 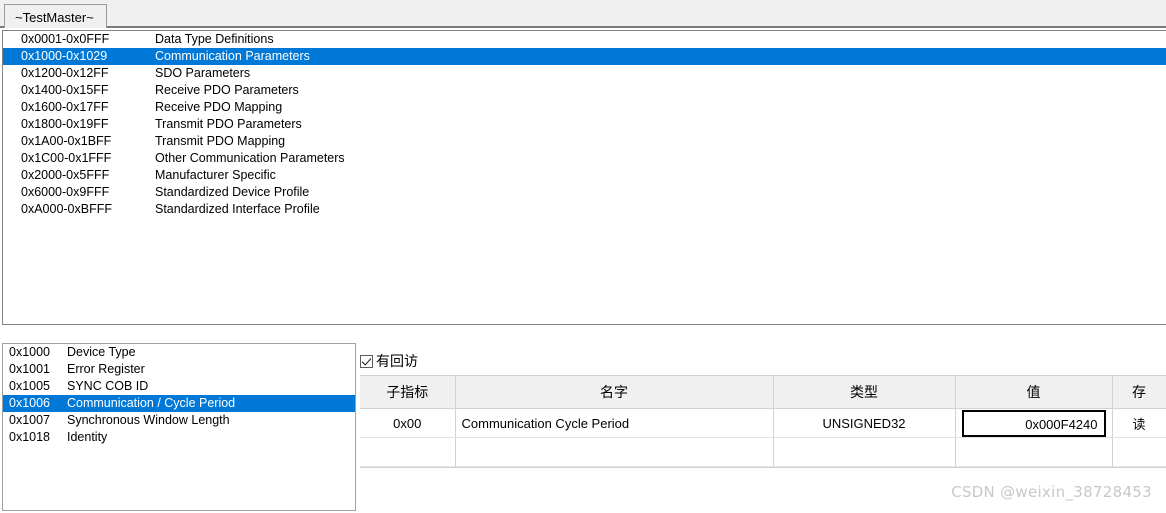 I want to click on tab-testmaster: ~TestMaster~, so click(x=55, y=16).